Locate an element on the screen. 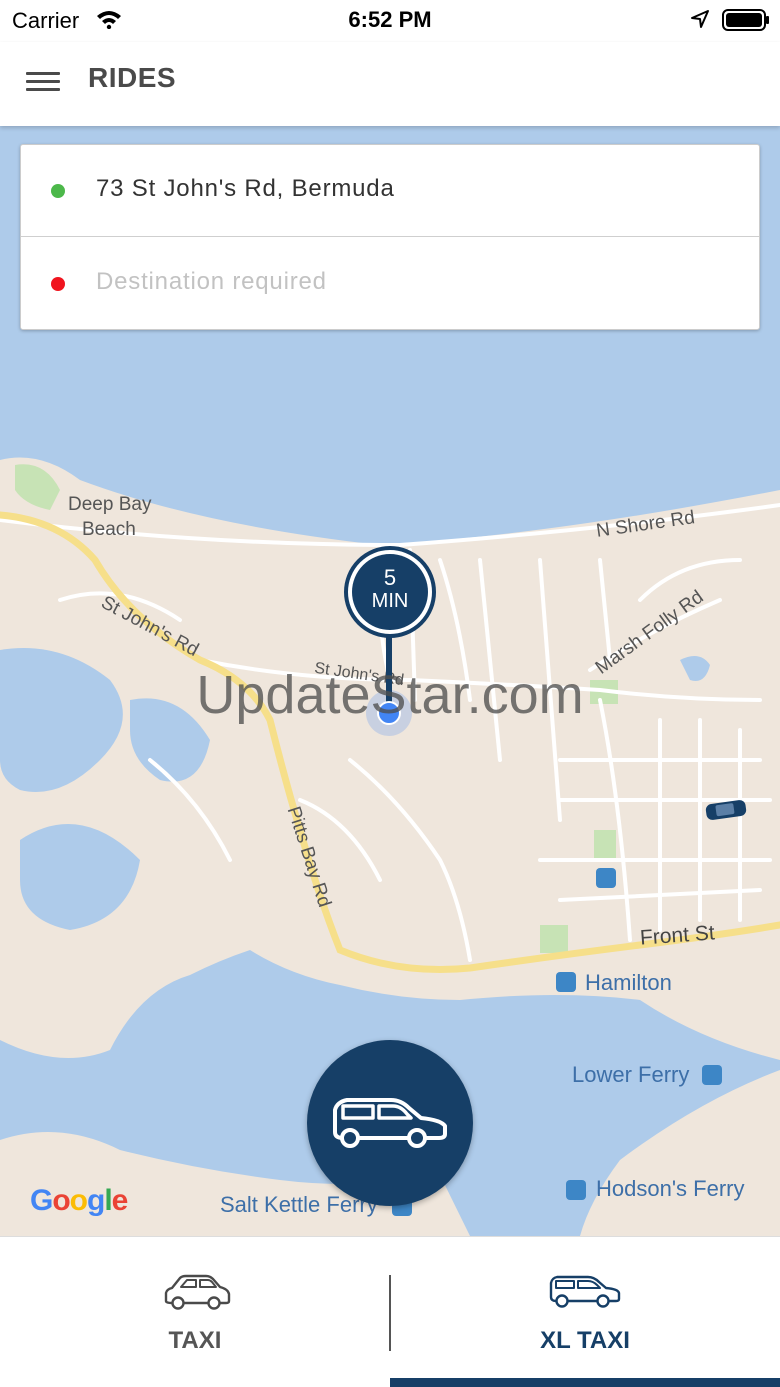  tab-taxi-label: TAXI is located at coordinates (195, 1340).